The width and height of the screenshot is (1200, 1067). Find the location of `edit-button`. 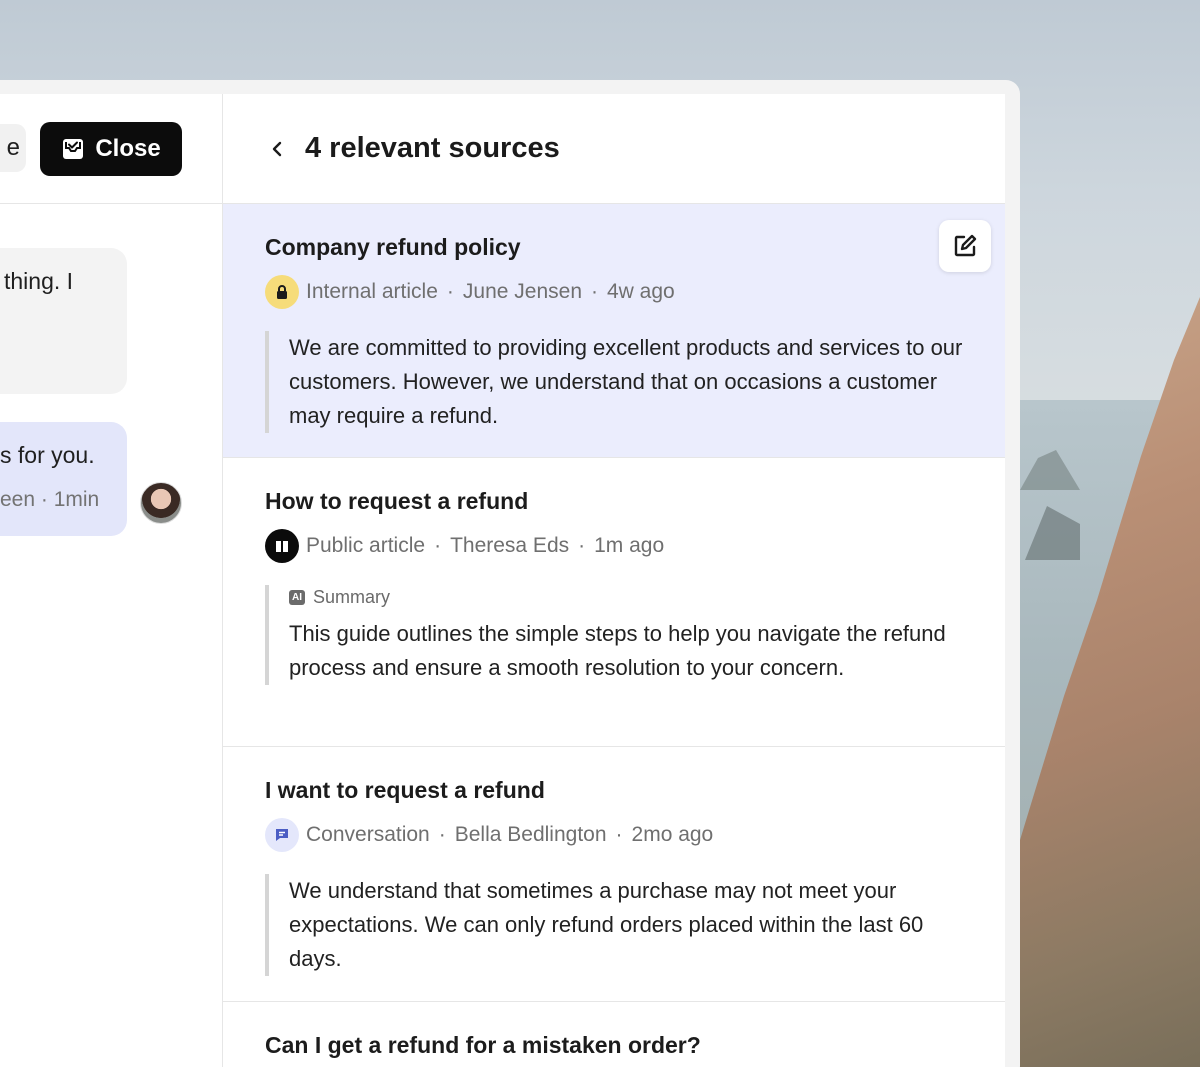

edit-button is located at coordinates (965, 246).